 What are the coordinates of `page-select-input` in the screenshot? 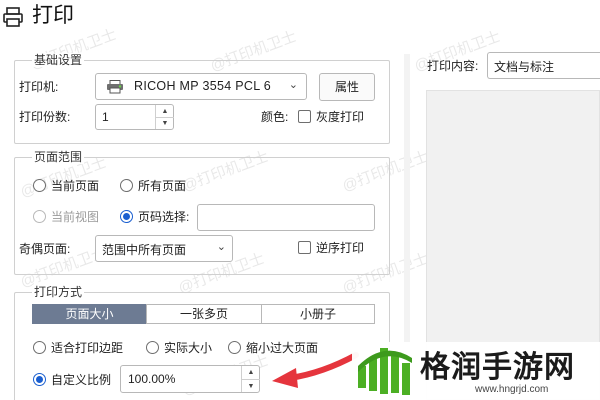 It's located at (286, 217).